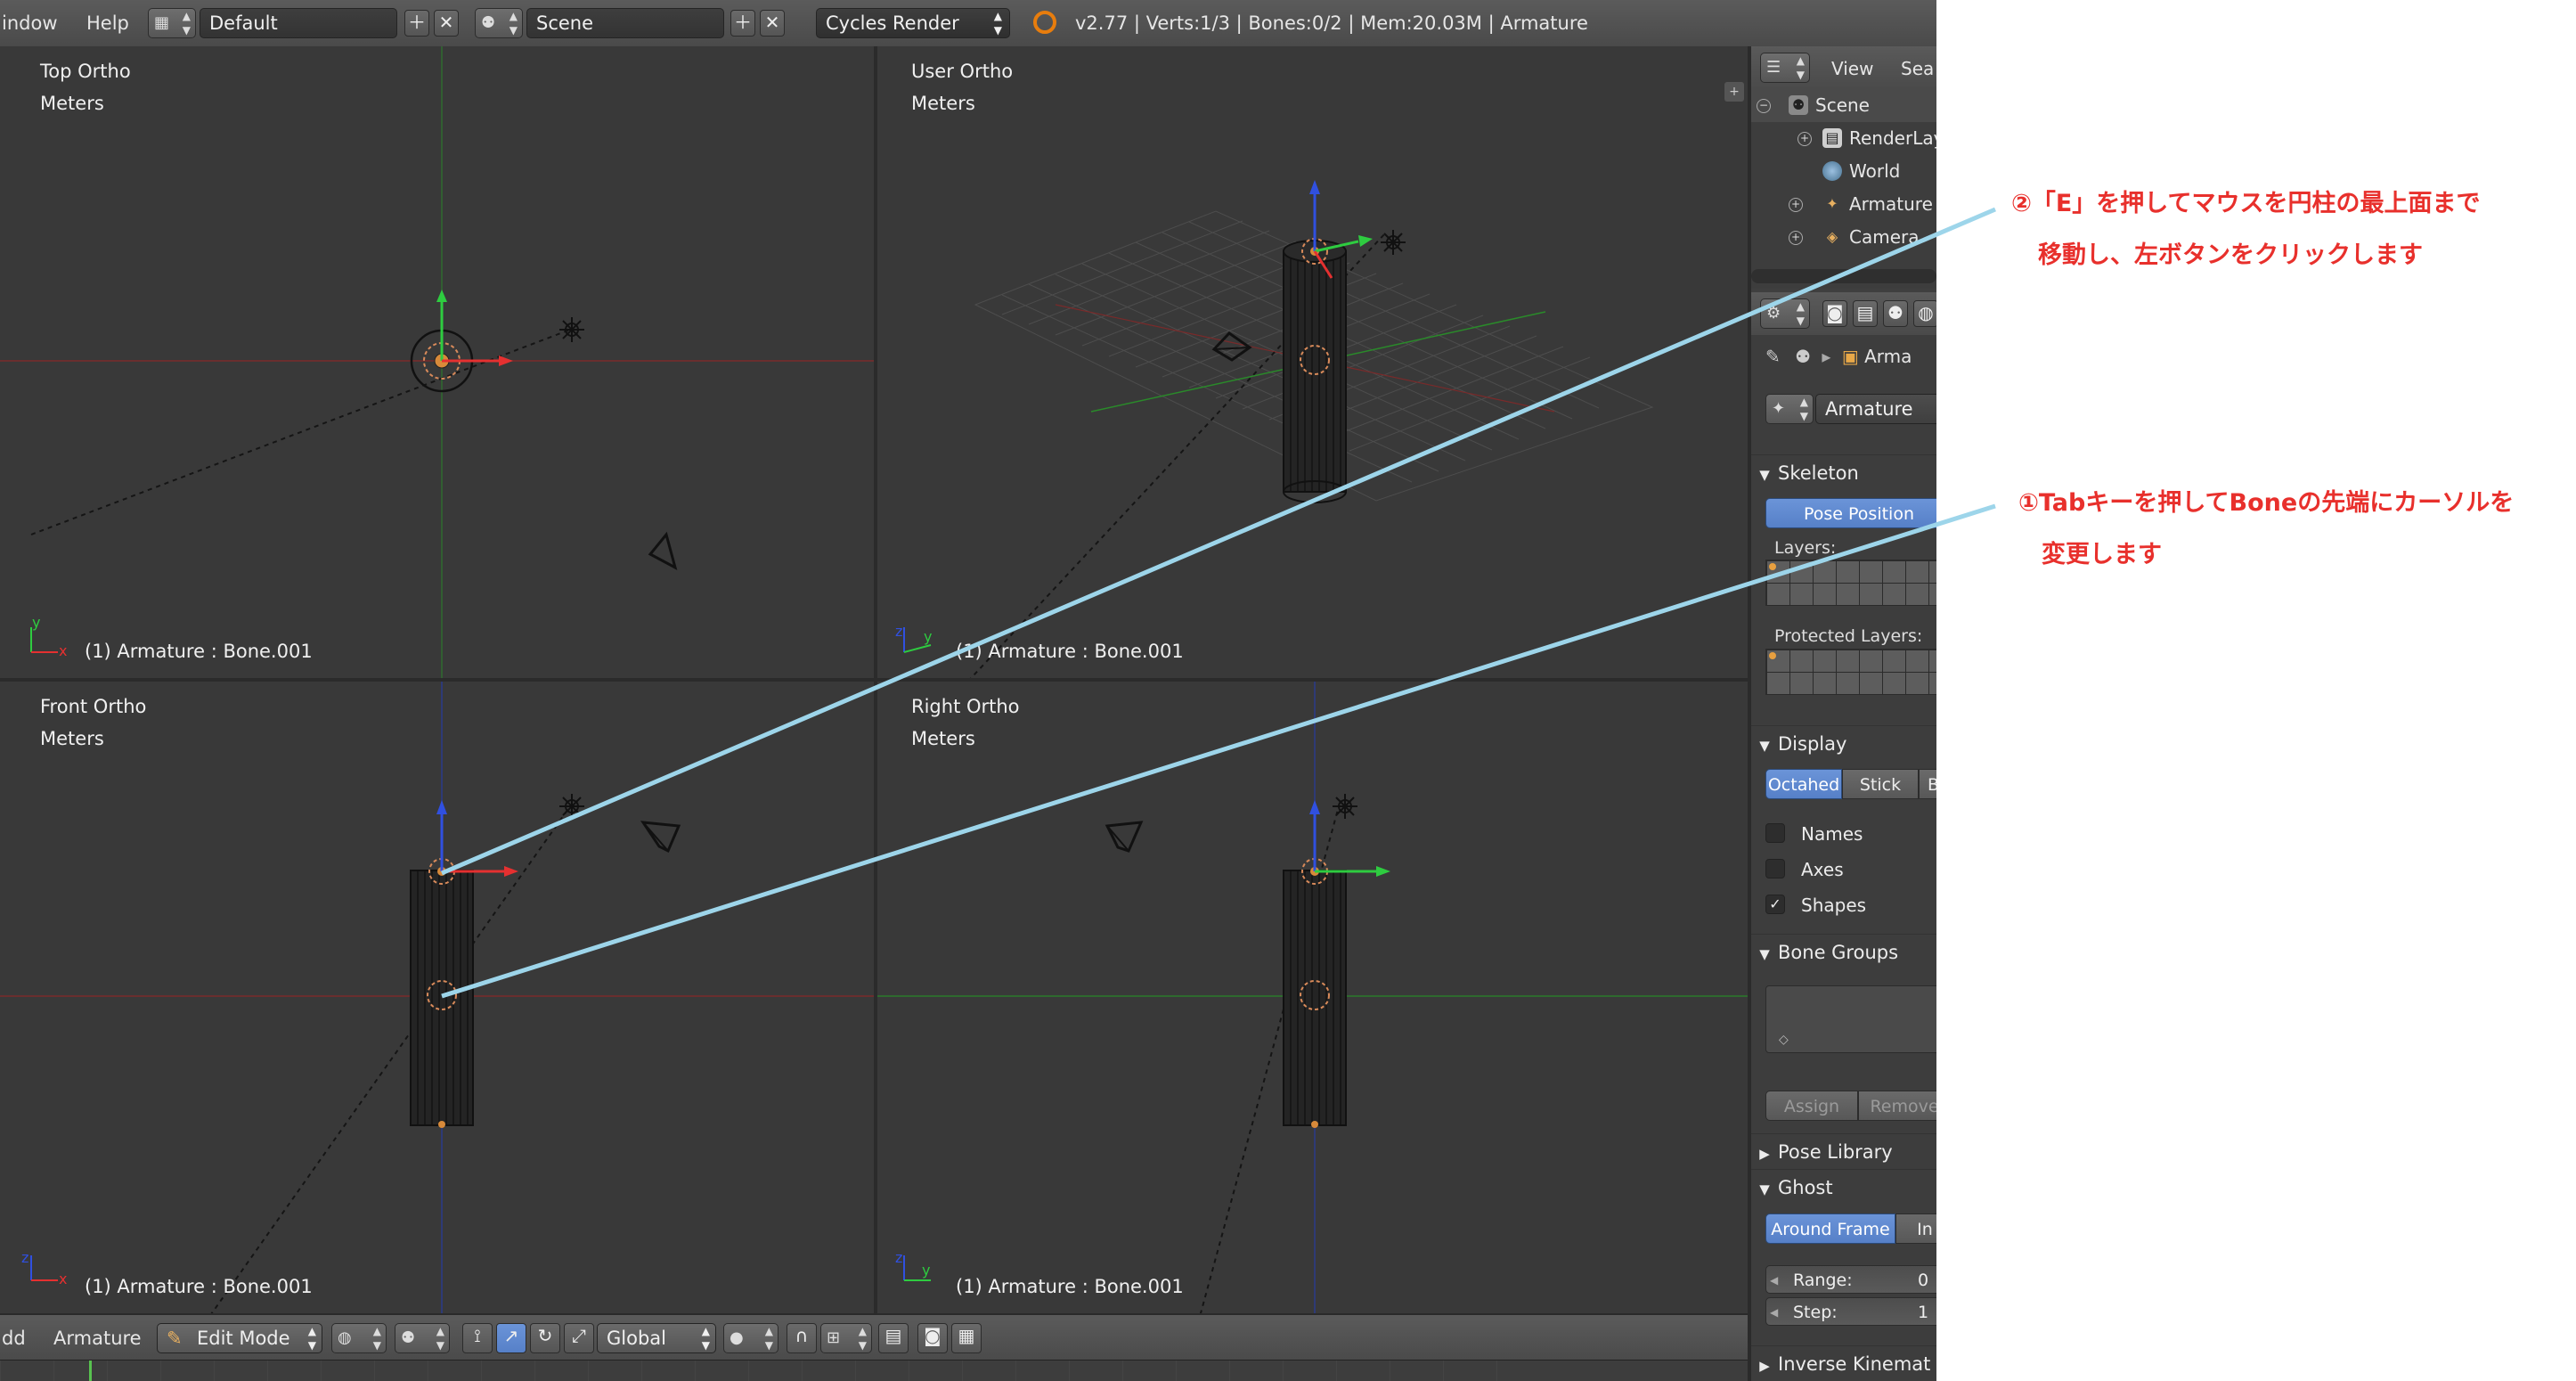 The width and height of the screenshot is (2576, 1381). What do you see at coordinates (172, 23) in the screenshot?
I see `screen-layout-selector: ▦ ▲ ▼` at bounding box center [172, 23].